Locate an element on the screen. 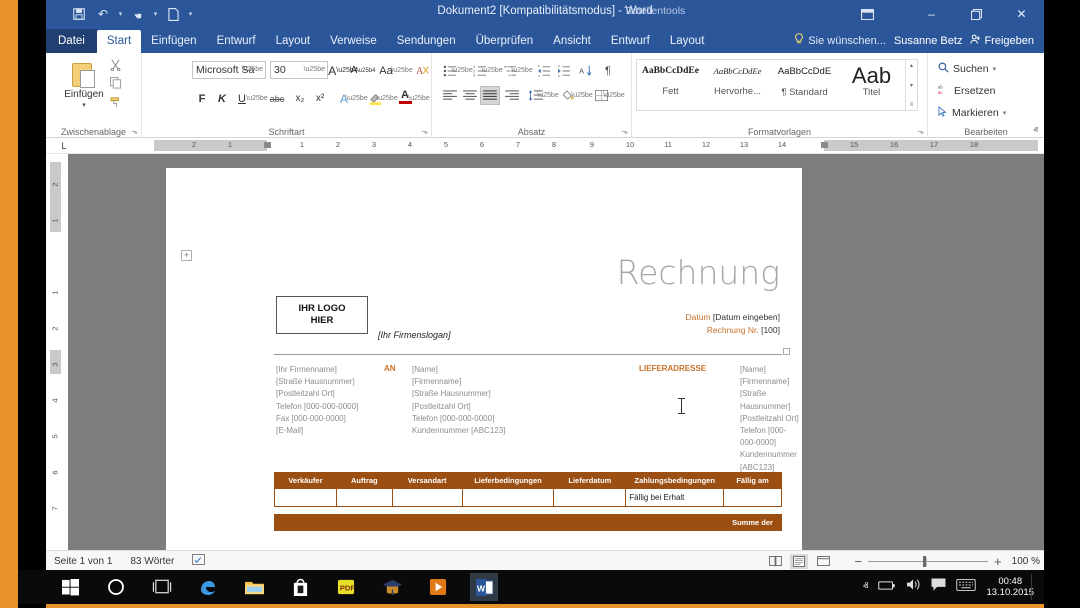 Image resolution: width=1080 pixels, height=608 pixels. clock: 00:48 13.10.2015 is located at coordinates (1010, 587).